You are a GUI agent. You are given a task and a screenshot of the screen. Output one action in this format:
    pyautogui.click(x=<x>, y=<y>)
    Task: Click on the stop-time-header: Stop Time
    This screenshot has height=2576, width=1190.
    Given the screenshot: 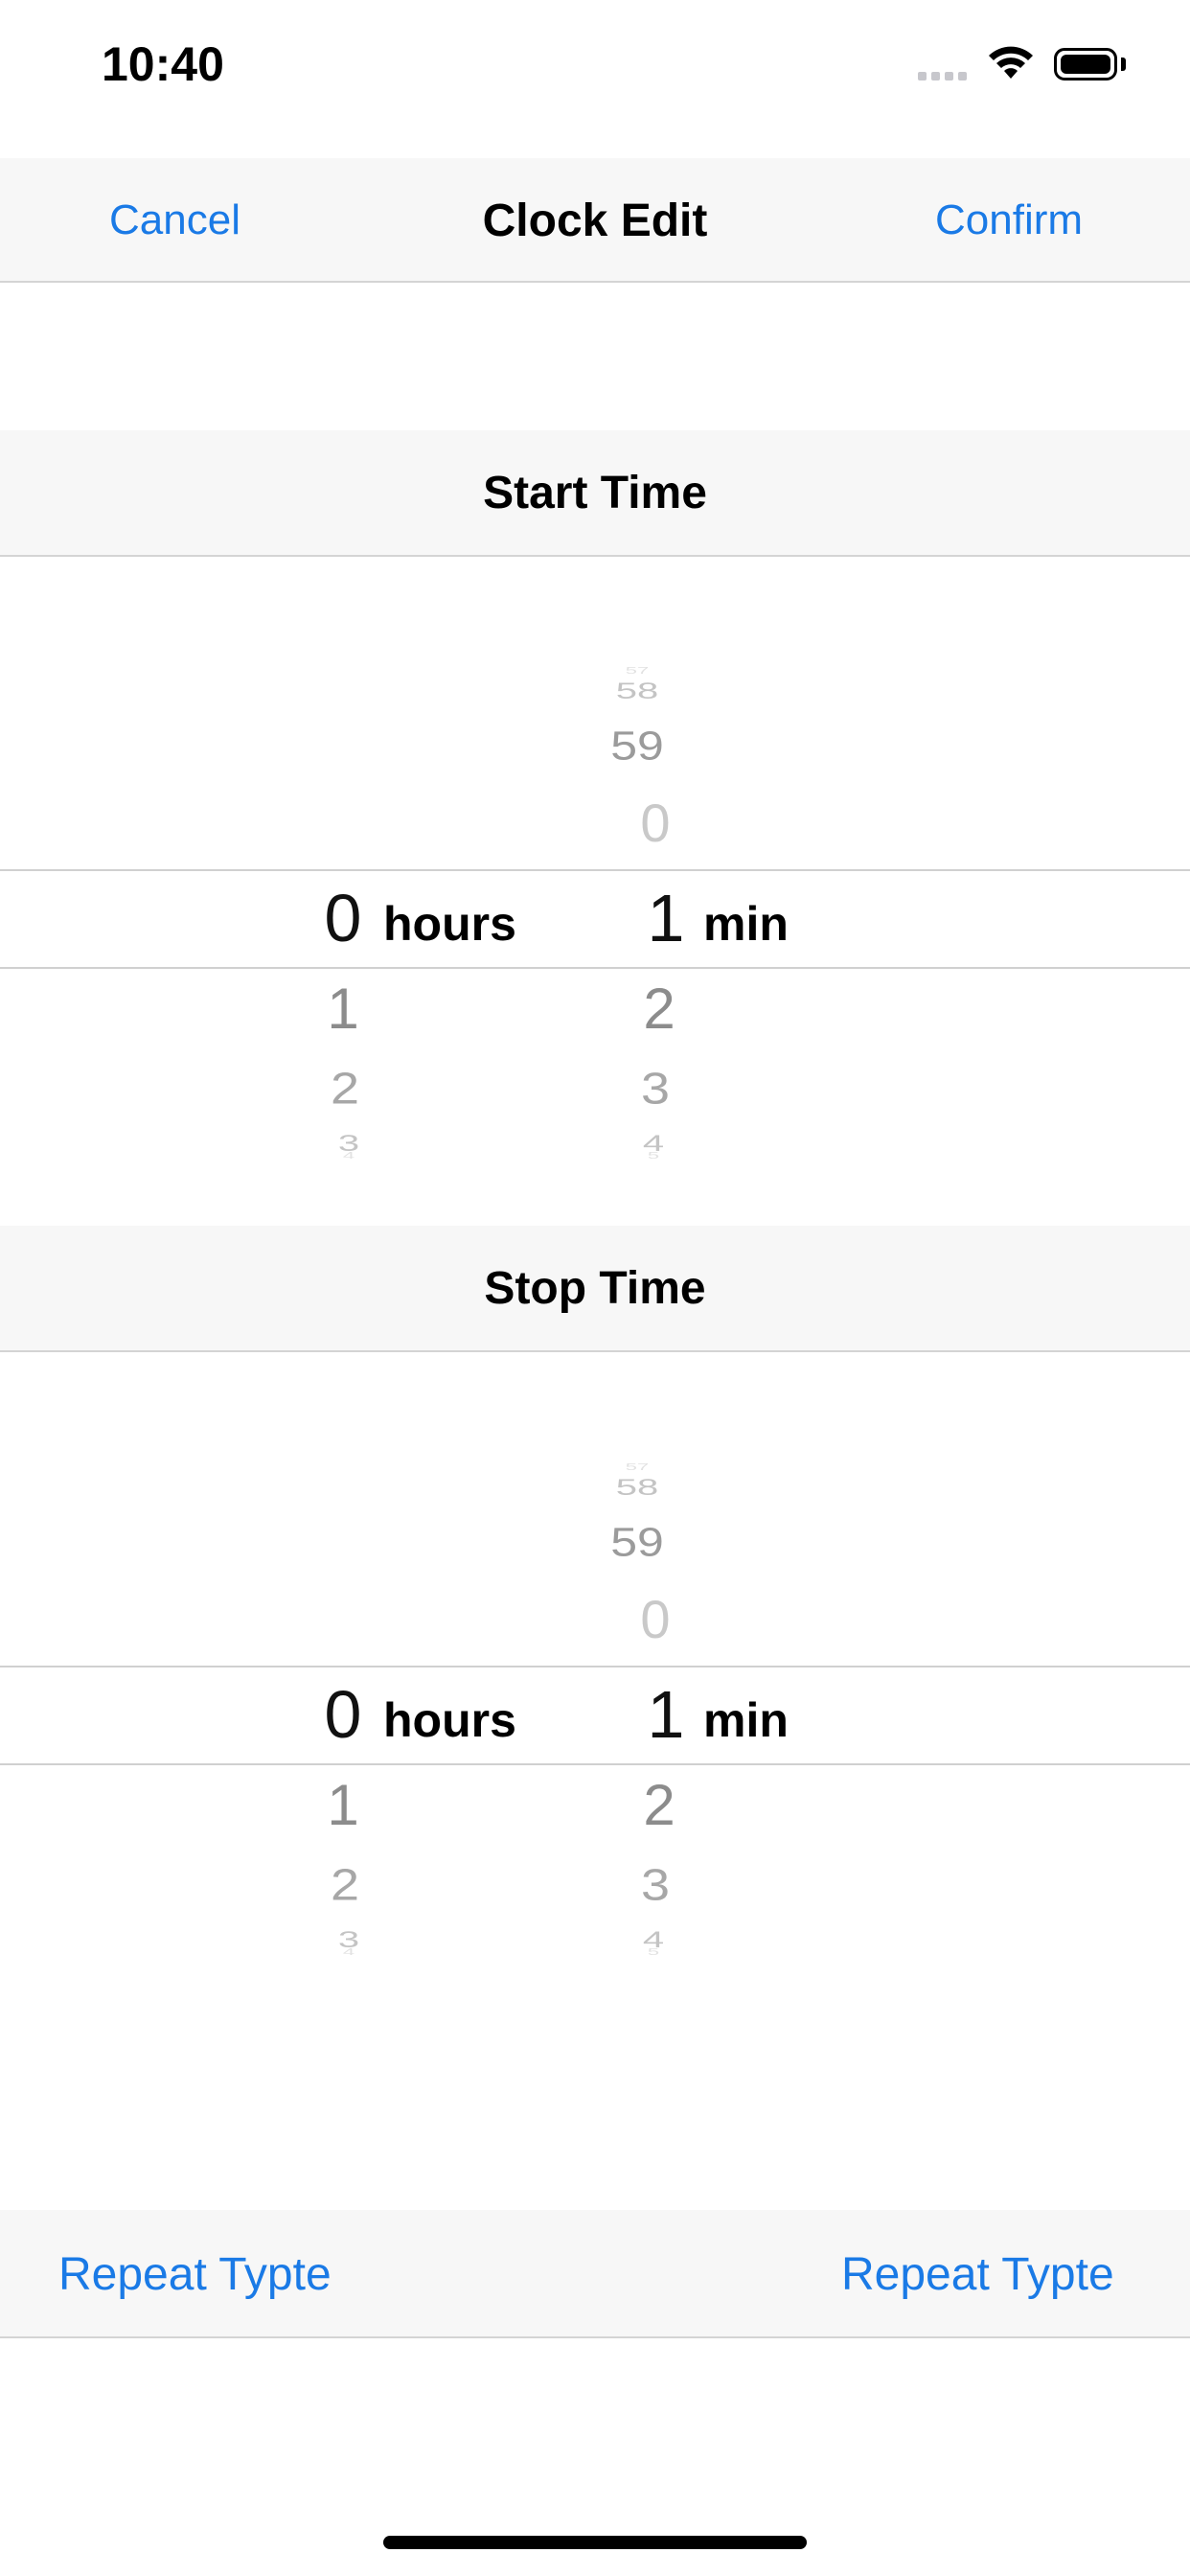 What is the action you would take?
    pyautogui.click(x=595, y=1289)
    